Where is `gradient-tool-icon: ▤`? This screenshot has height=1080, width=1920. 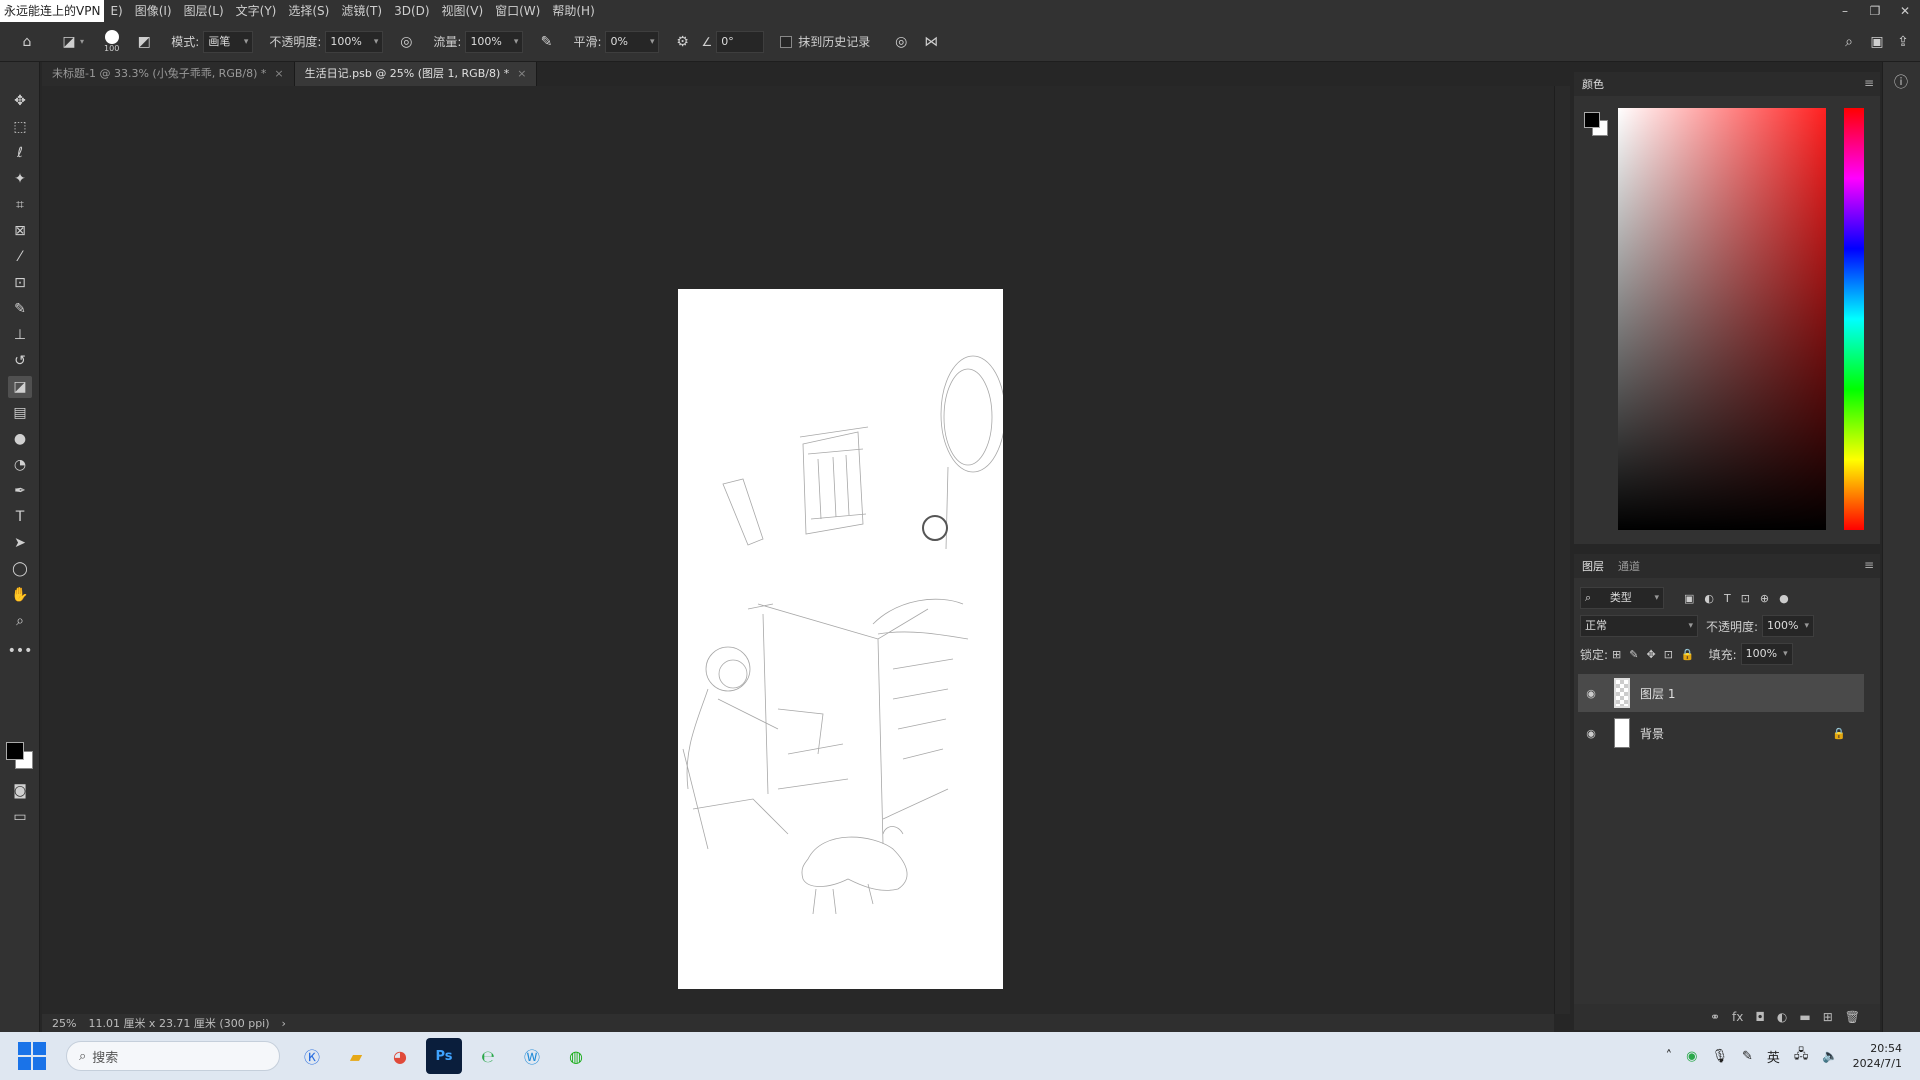 gradient-tool-icon: ▤ is located at coordinates (20, 413).